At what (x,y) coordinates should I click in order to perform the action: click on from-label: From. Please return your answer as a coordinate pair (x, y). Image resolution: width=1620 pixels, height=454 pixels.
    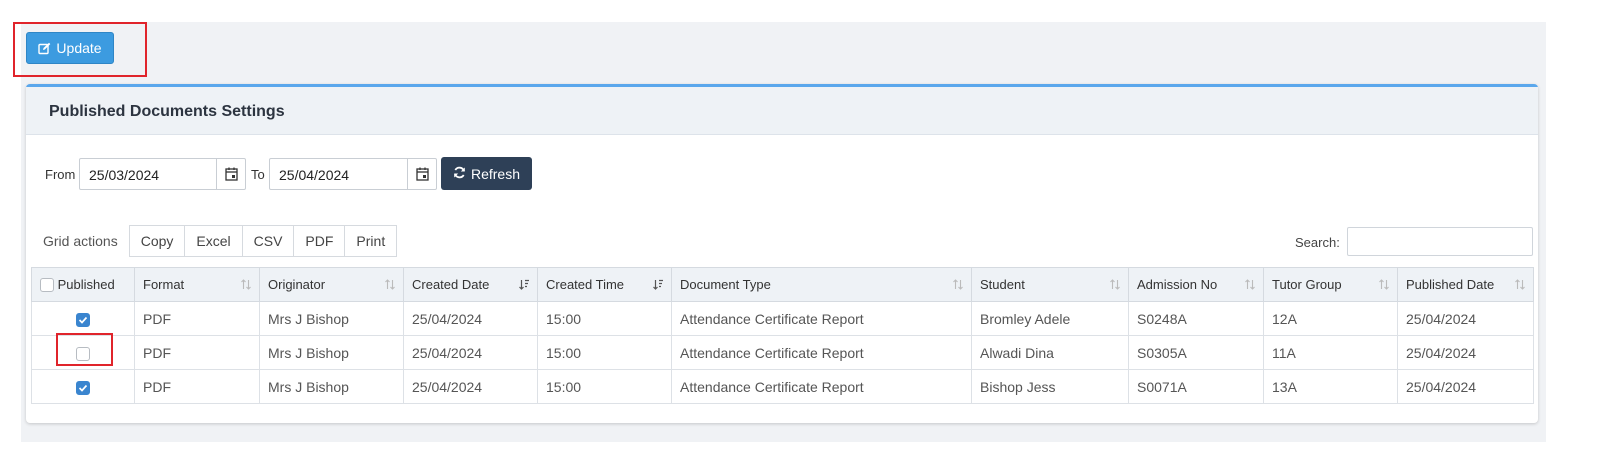
    Looking at the image, I should click on (60, 174).